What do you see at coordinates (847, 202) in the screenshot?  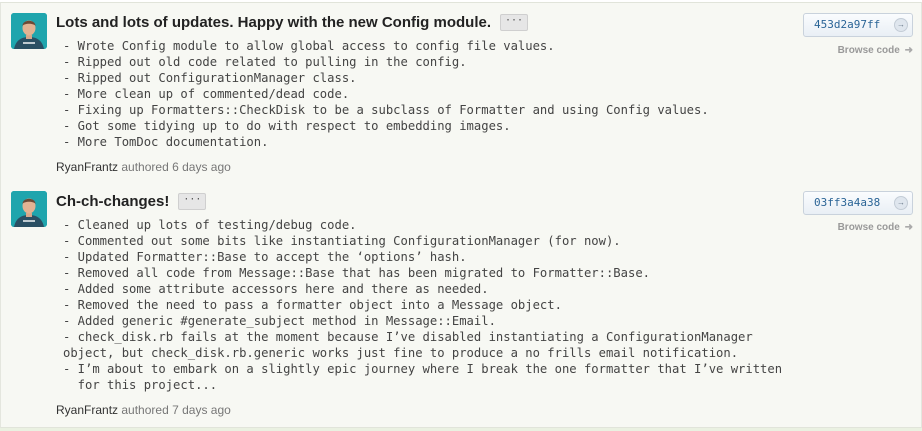 I see `commit-sha: 03ff3a4a38` at bounding box center [847, 202].